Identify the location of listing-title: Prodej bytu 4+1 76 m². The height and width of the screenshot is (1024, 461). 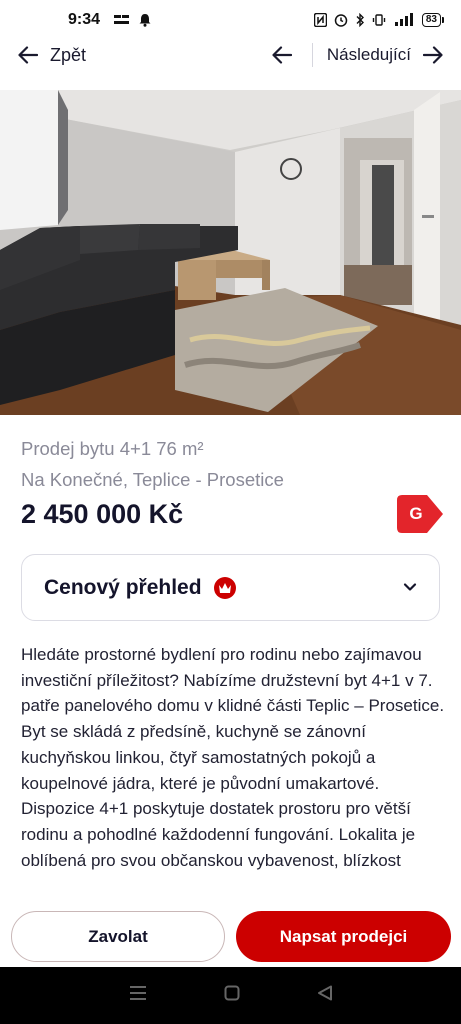
(112, 448).